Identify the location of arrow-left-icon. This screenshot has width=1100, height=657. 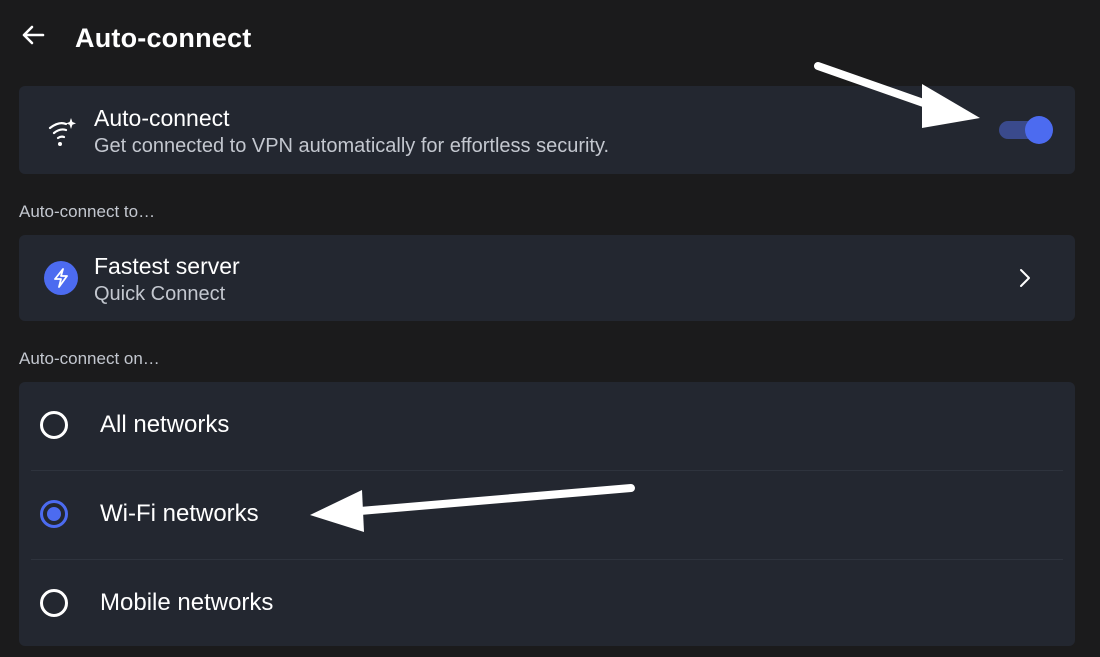
(33, 37).